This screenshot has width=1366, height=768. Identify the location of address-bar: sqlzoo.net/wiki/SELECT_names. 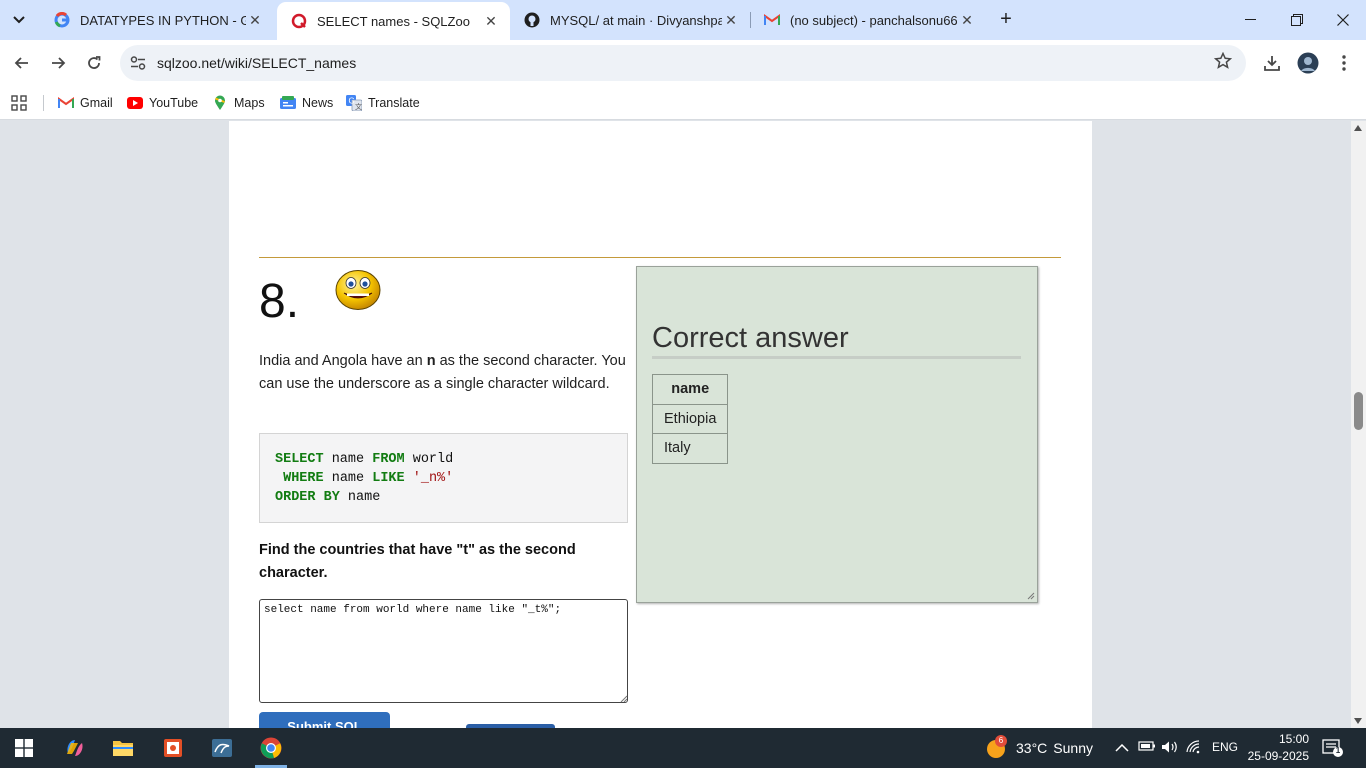
(683, 63).